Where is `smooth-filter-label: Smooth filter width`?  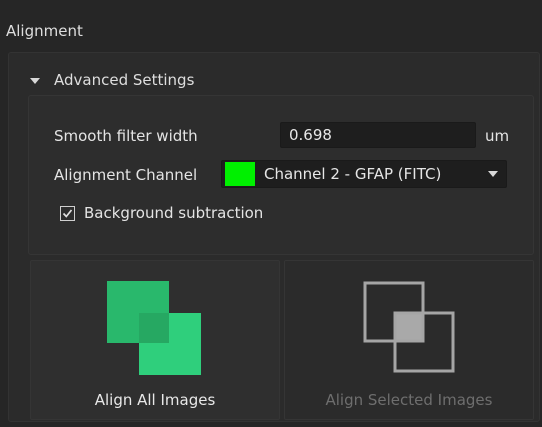 smooth-filter-label: Smooth filter width is located at coordinates (126, 136).